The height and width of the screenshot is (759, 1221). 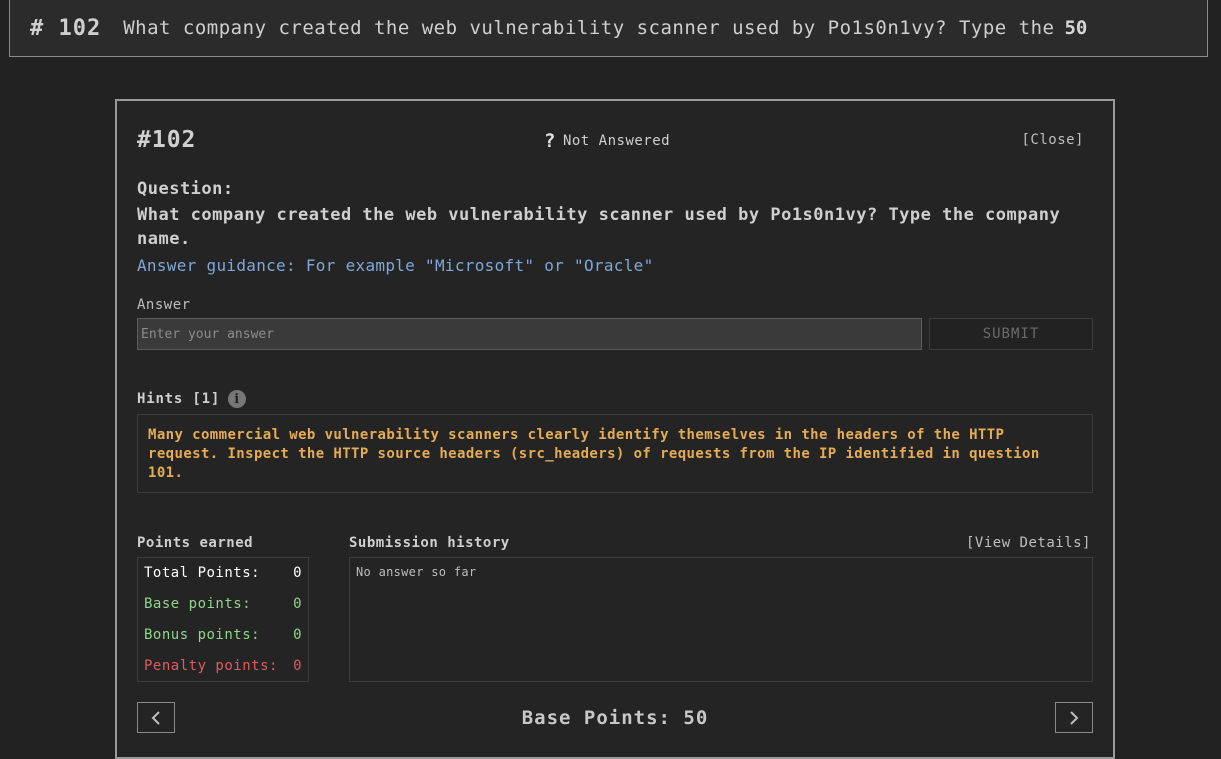 I want to click on answer-label: Answer, so click(x=164, y=305).